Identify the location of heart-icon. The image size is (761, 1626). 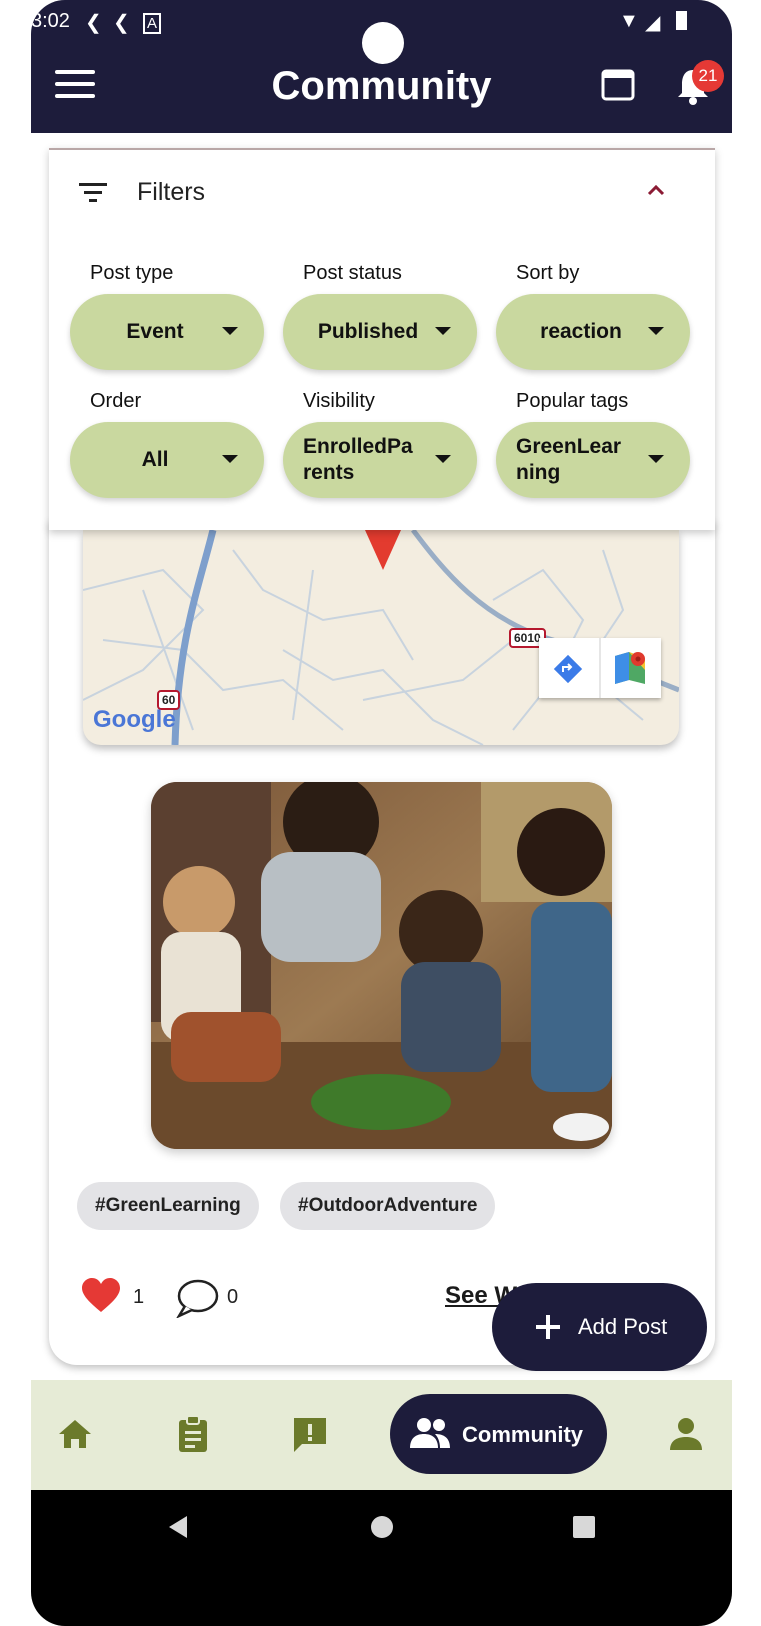
(101, 1296).